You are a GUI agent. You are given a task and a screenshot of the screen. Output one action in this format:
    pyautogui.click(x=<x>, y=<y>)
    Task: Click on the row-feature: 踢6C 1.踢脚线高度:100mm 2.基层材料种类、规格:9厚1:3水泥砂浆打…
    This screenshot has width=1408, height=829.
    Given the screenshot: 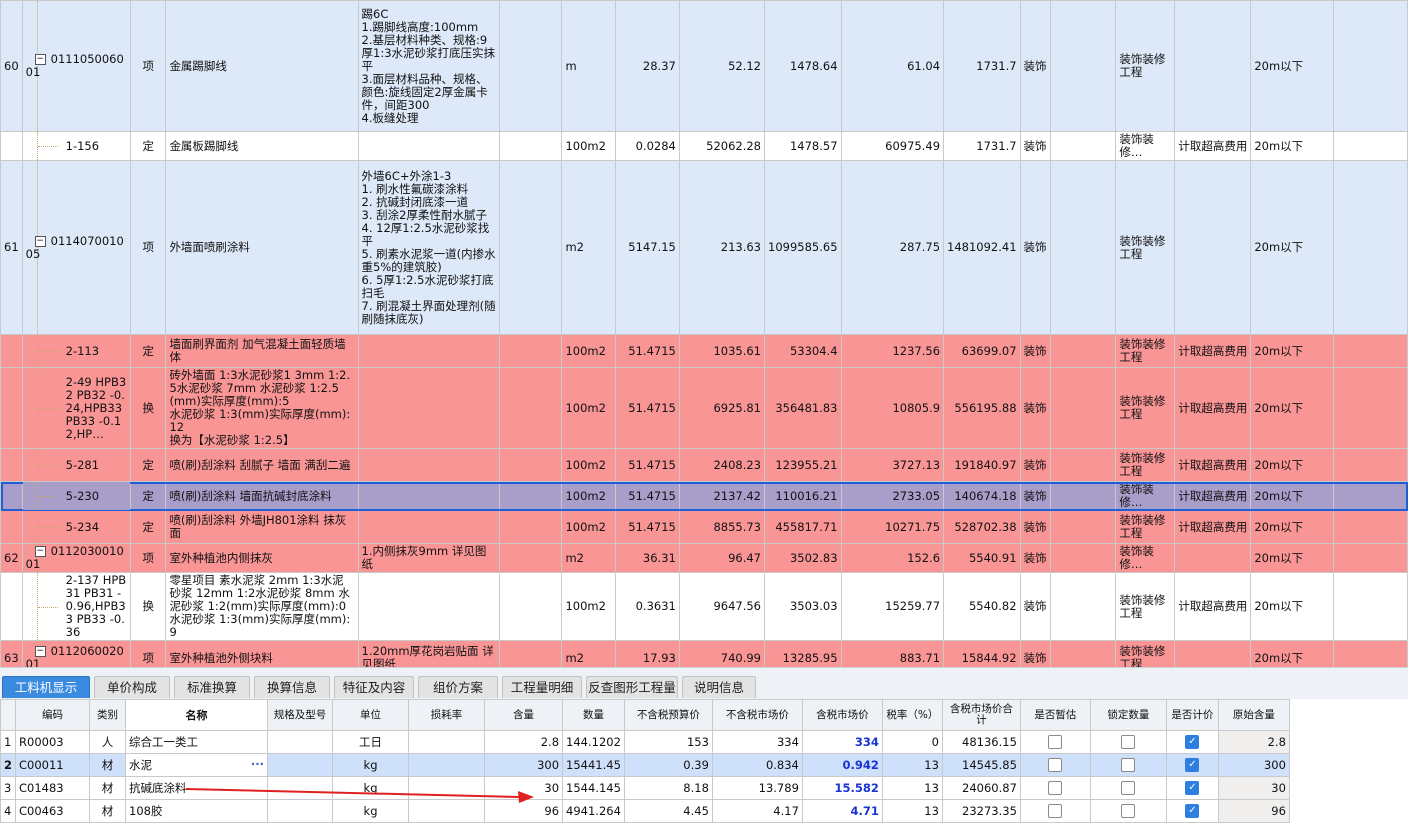 What is the action you would take?
    pyautogui.click(x=429, y=66)
    